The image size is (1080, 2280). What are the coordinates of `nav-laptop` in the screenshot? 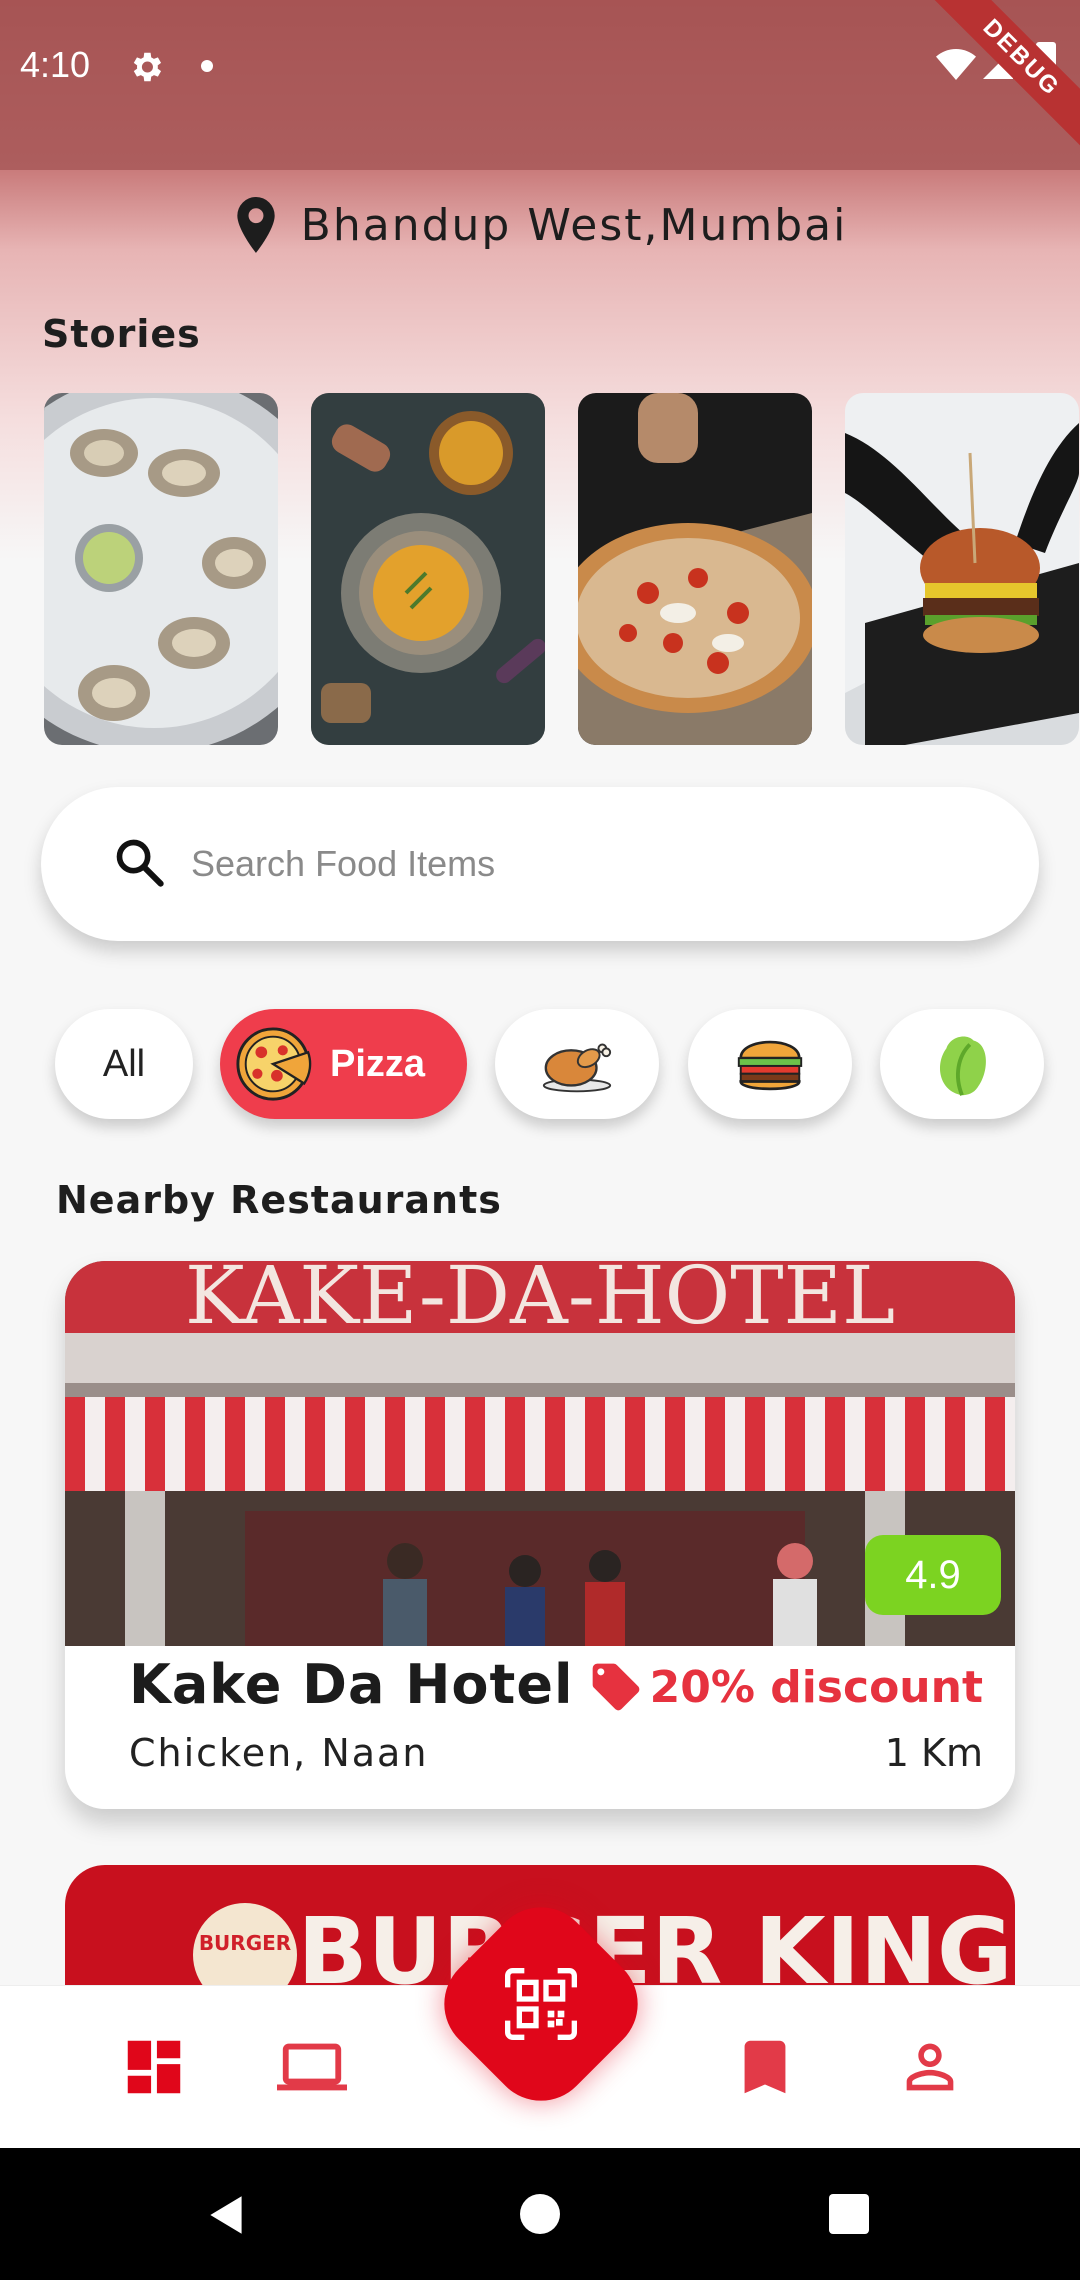 It's located at (312, 2067).